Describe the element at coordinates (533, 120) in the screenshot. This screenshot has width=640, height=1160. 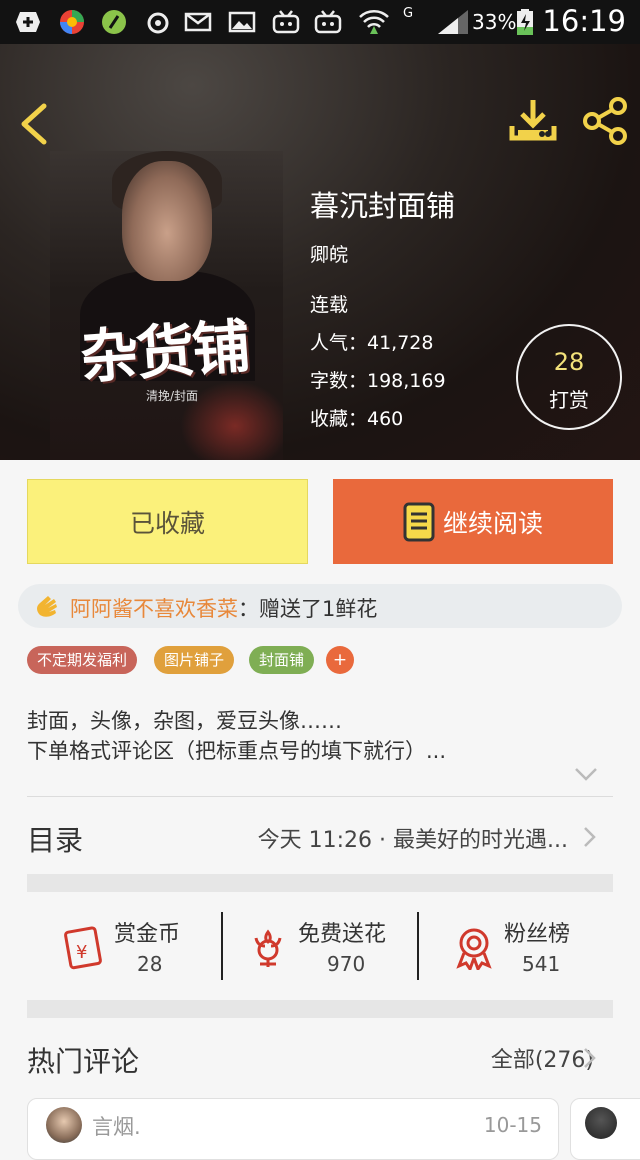
I see `download-icon` at that location.